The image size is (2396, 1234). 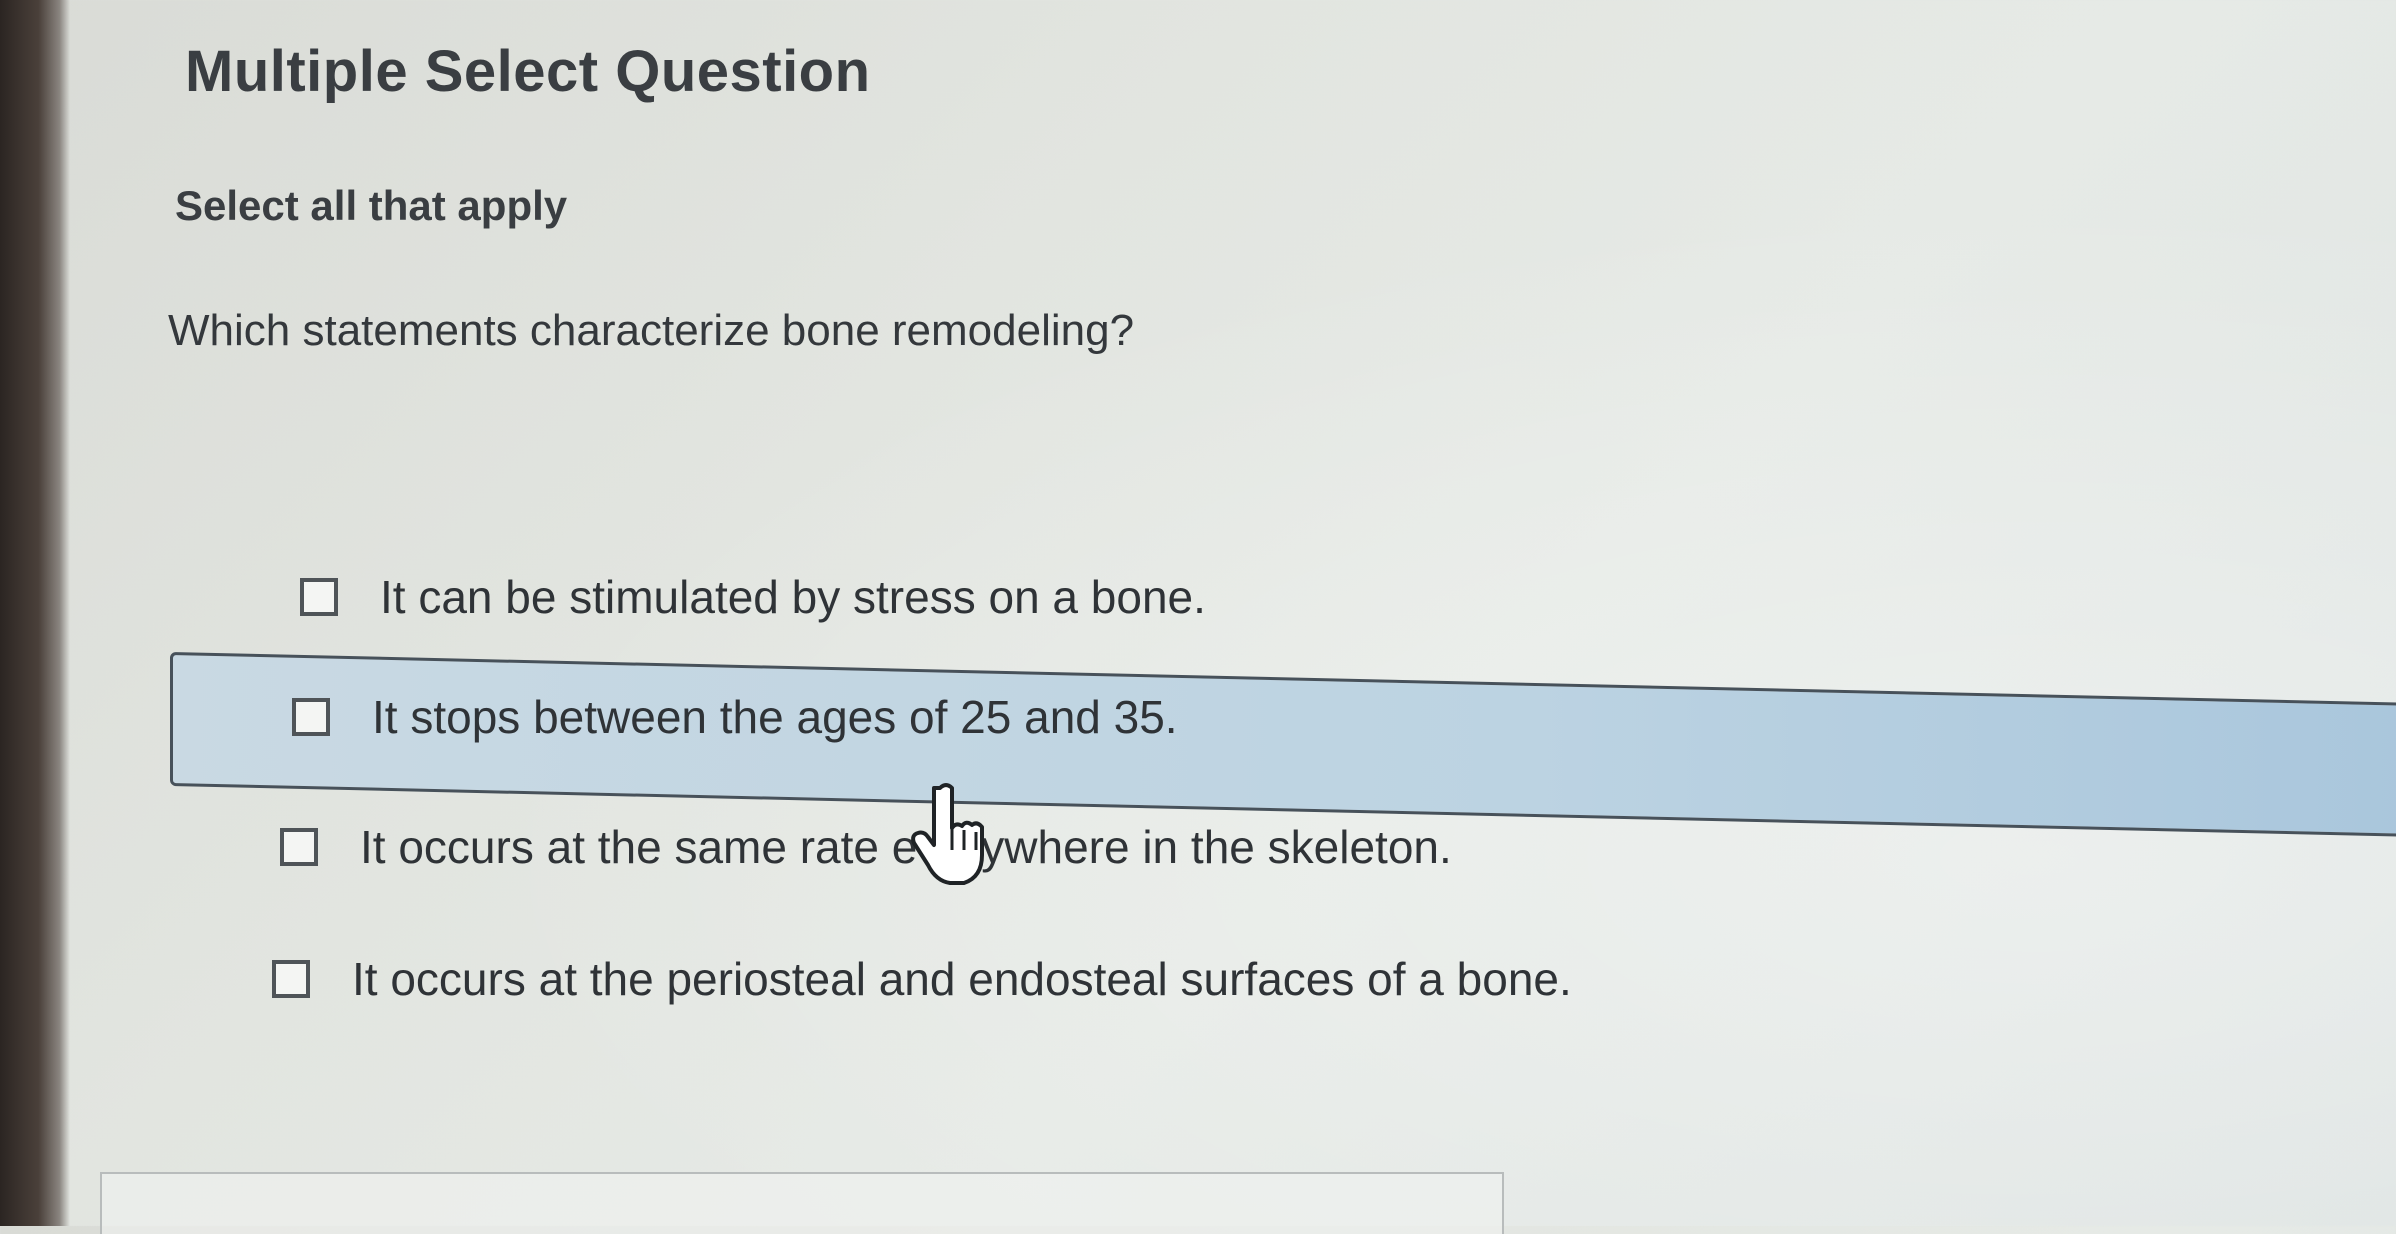 I want to click on next-section-box, so click(x=802, y=1203).